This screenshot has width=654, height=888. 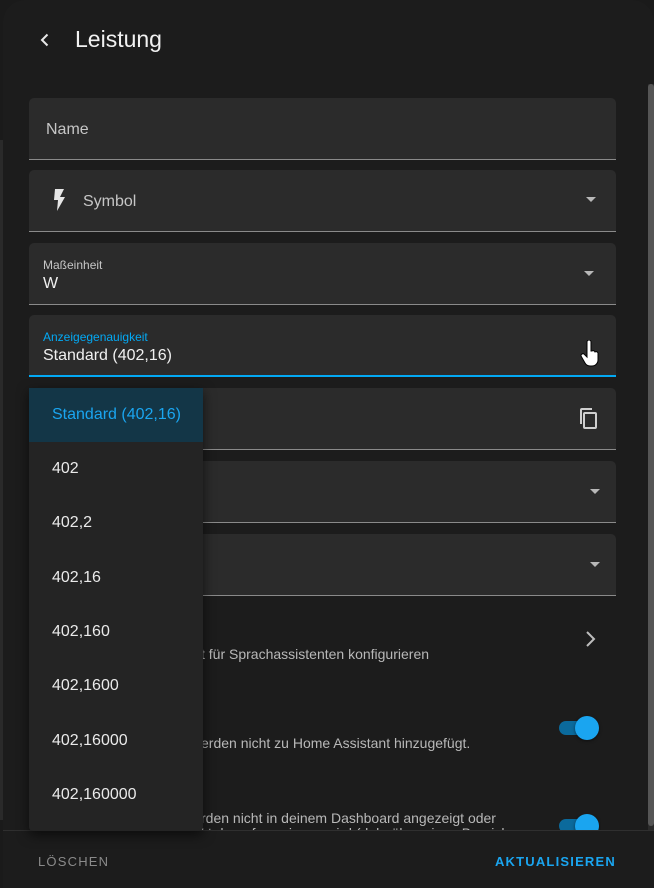 What do you see at coordinates (116, 469) in the screenshot?
I see `menu-option: 402` at bounding box center [116, 469].